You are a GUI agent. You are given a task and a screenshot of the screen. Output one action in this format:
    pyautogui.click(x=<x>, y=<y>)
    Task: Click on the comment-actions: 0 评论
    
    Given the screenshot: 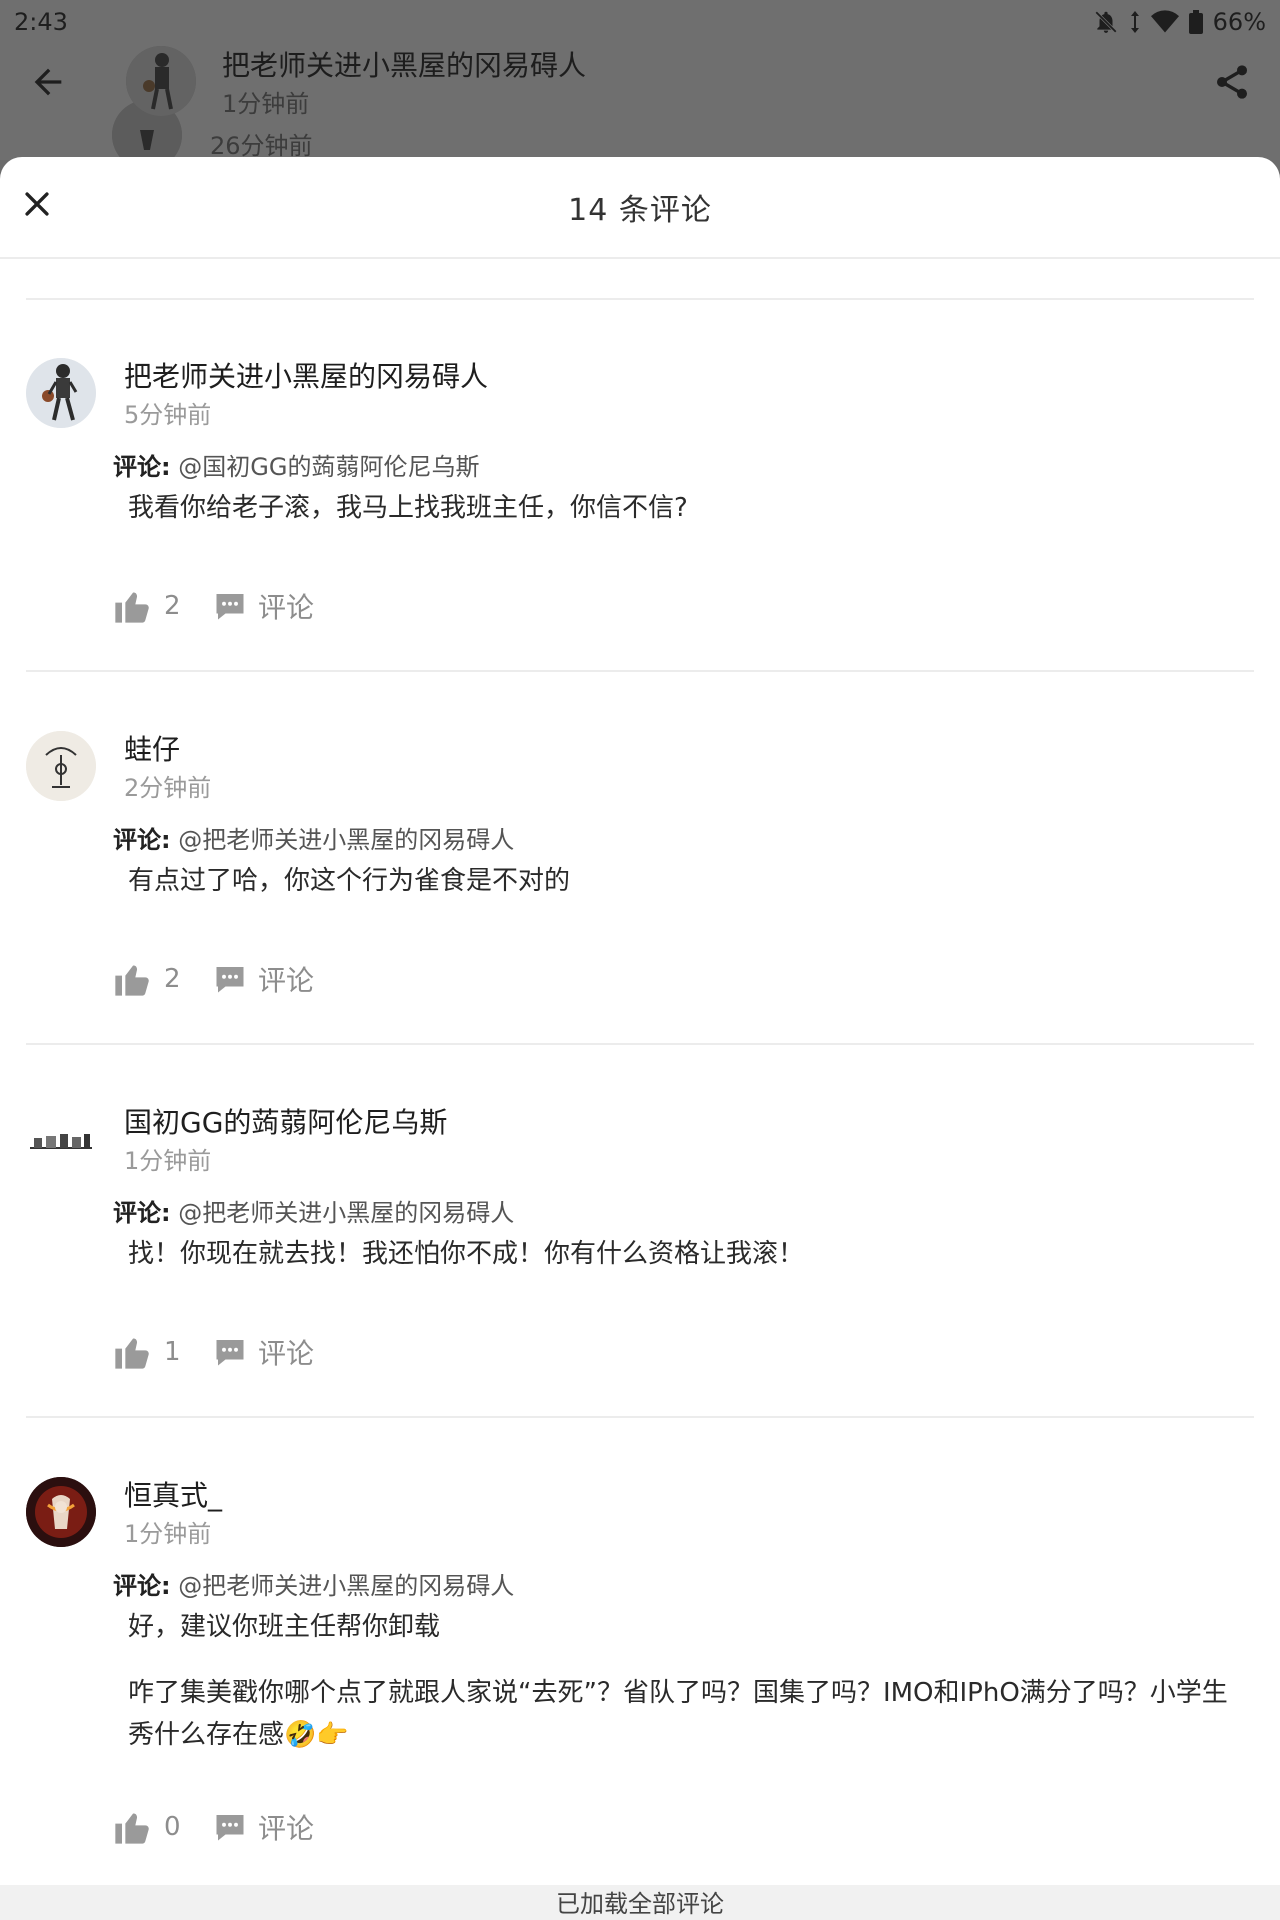 What is the action you would take?
    pyautogui.click(x=213, y=1827)
    